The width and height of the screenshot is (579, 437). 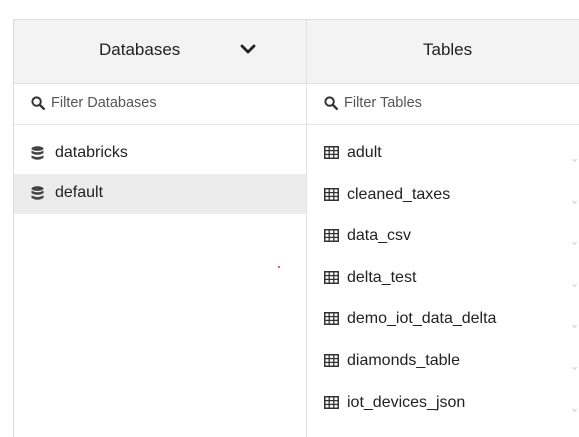 I want to click on tables-header: Tables, so click(x=443, y=52).